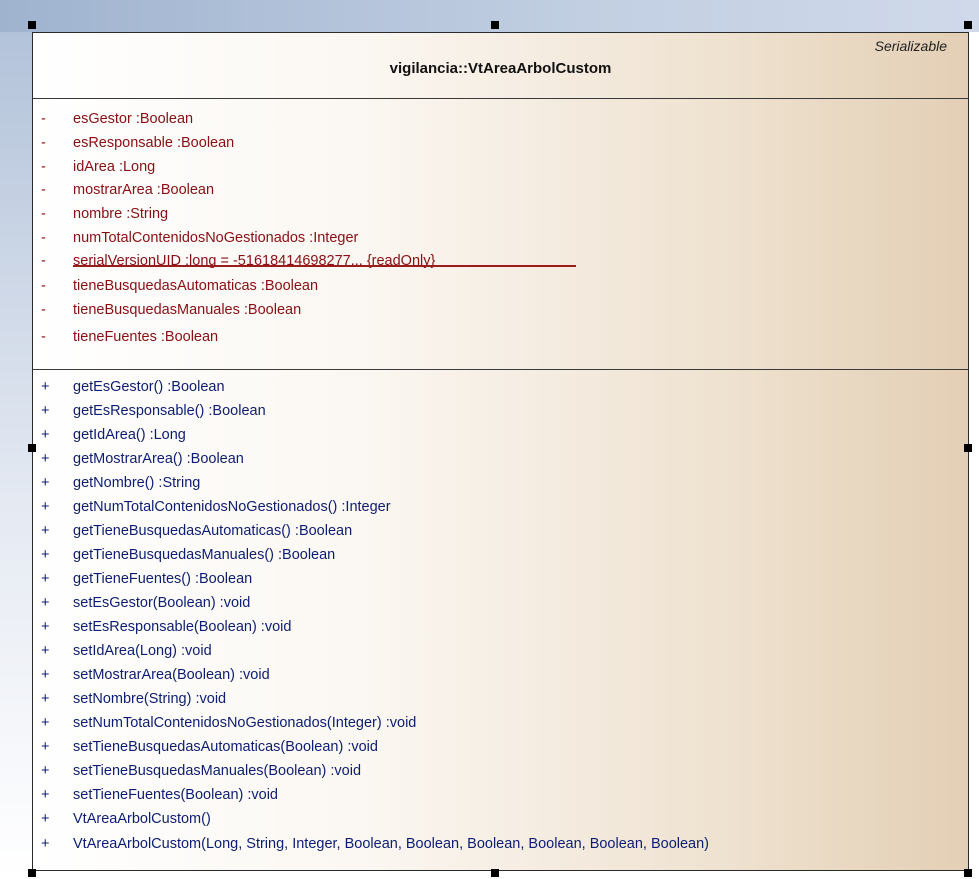 Image resolution: width=979 pixels, height=879 pixels. I want to click on attribute-text: esResponsable :Boolean, so click(154, 143).